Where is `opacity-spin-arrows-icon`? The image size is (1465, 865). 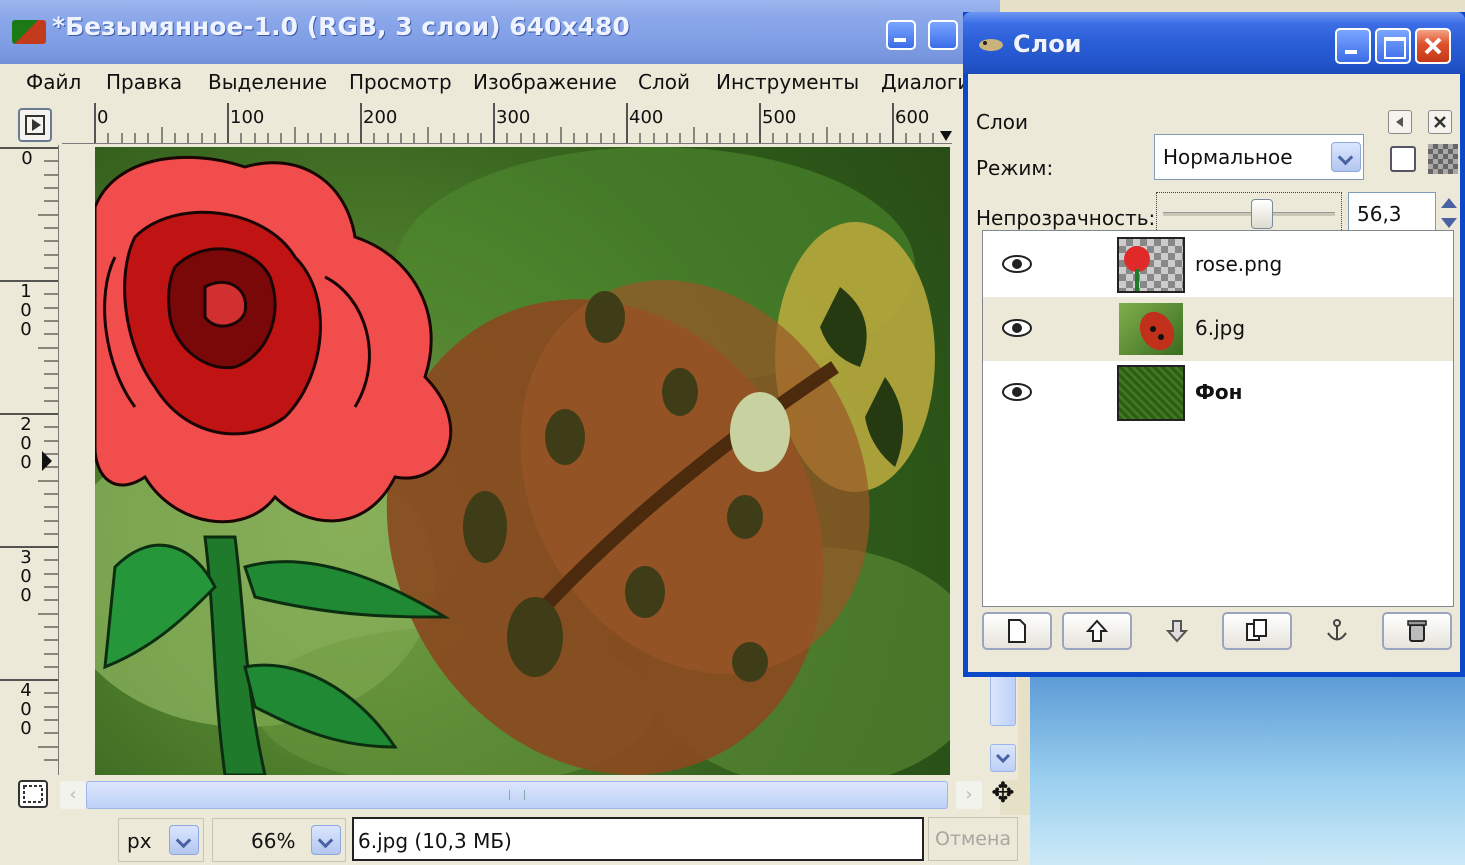
opacity-spin-arrows-icon is located at coordinates (1449, 213).